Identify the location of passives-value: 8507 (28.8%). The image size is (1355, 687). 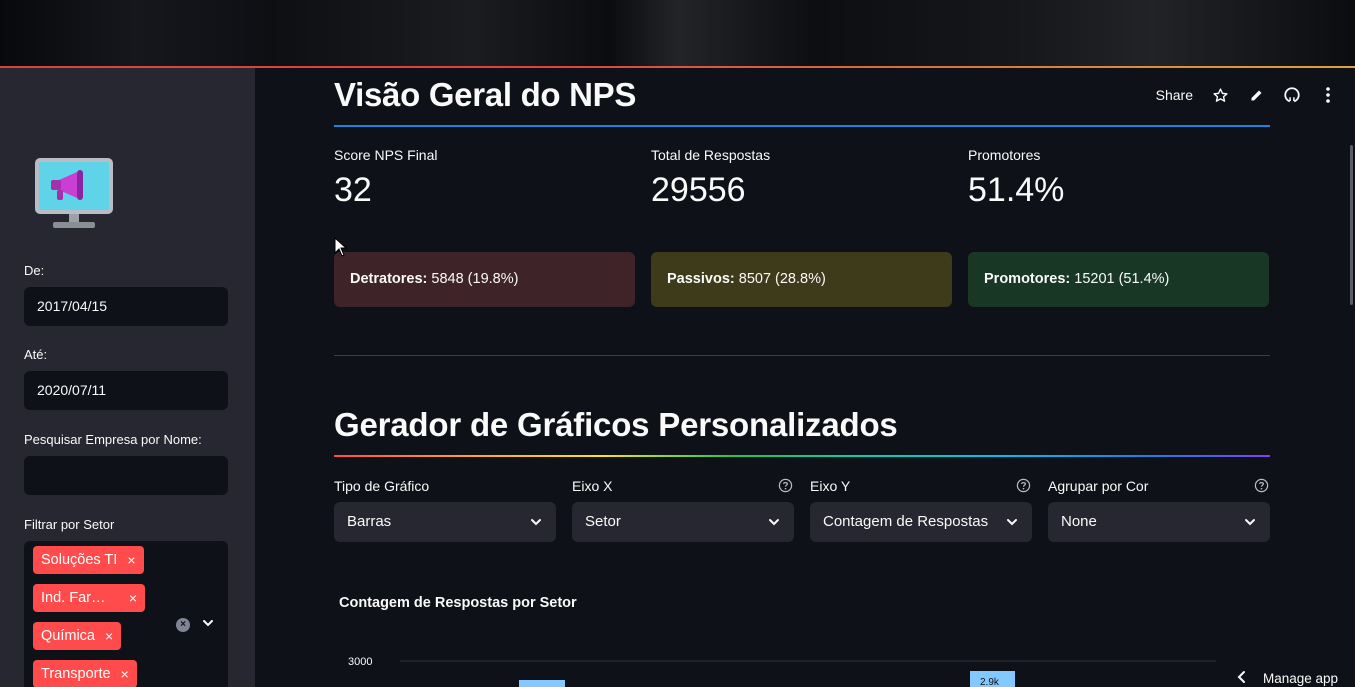
(782, 279).